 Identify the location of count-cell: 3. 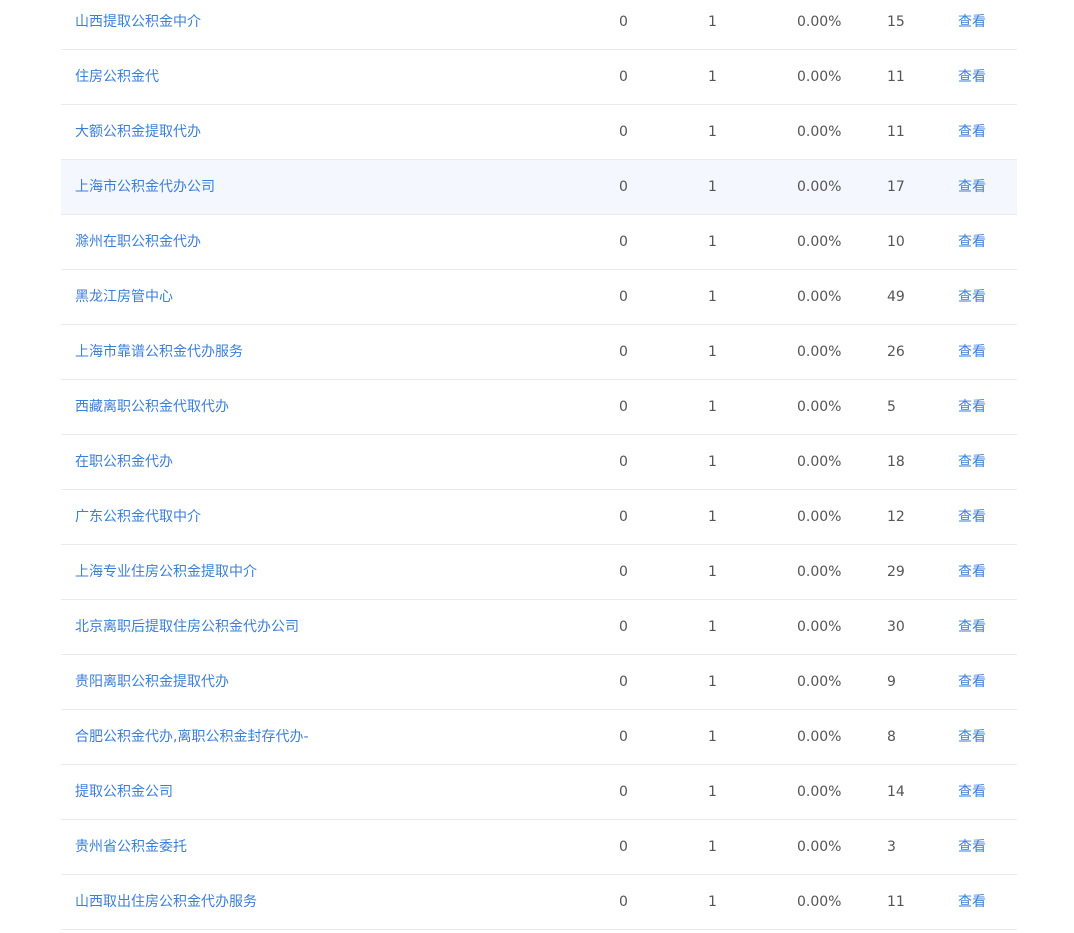
(891, 847).